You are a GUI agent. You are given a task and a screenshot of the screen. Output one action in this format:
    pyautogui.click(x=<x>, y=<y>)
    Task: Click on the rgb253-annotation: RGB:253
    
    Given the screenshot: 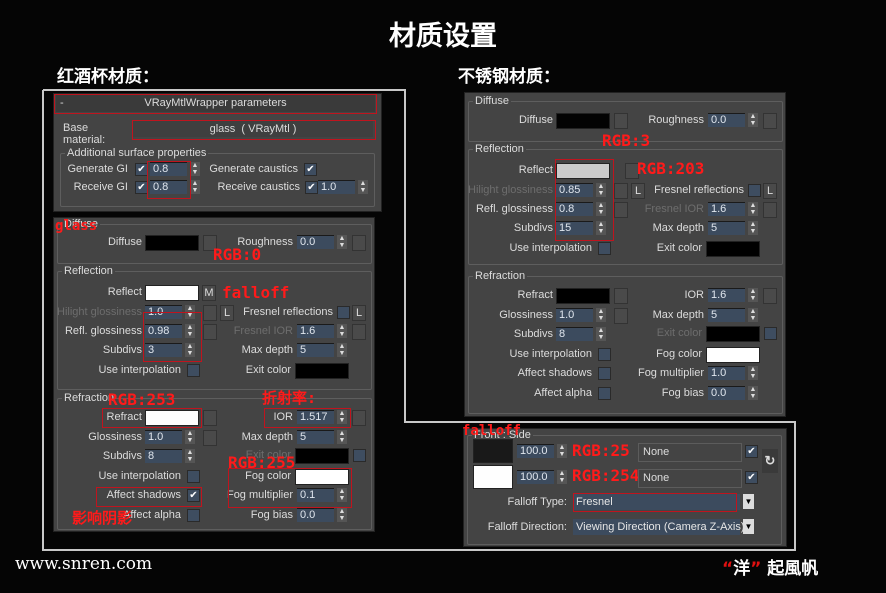 What is the action you would take?
    pyautogui.click(x=142, y=399)
    